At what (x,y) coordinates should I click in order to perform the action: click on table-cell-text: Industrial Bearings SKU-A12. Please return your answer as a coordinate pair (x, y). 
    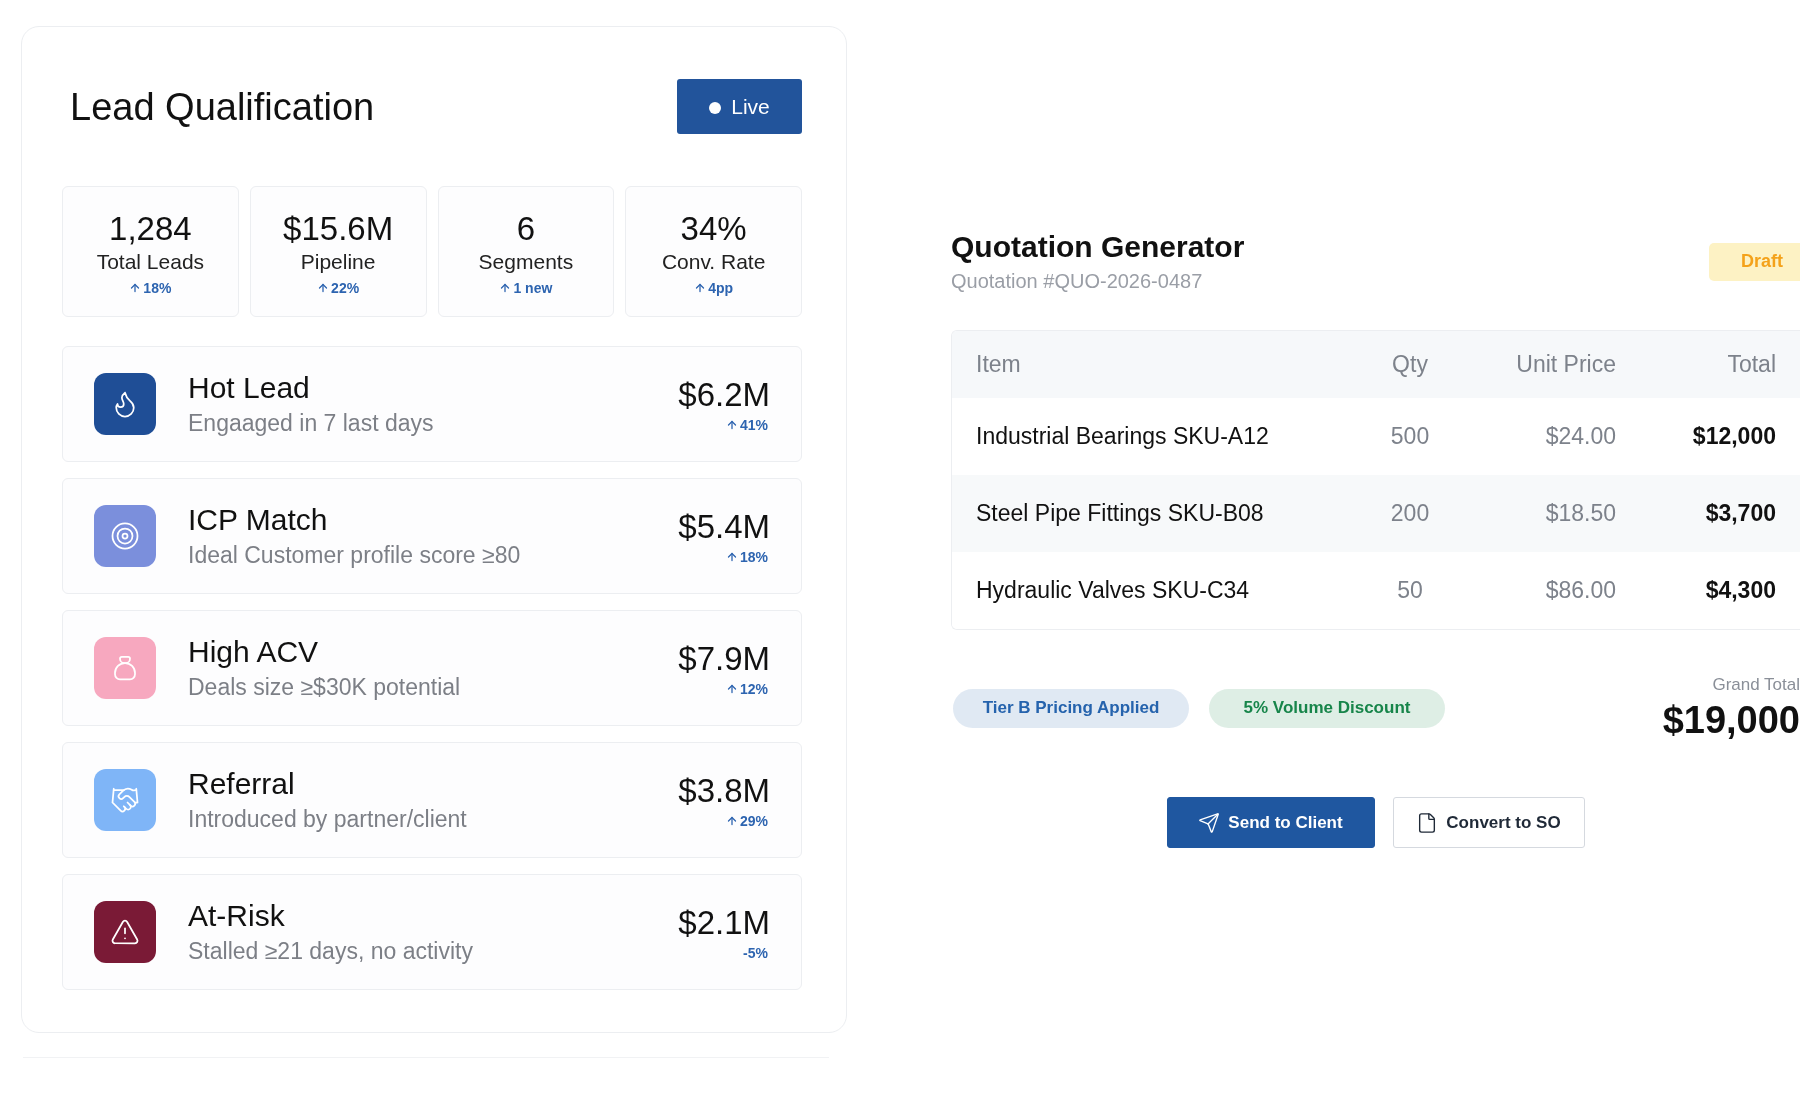
    Looking at the image, I should click on (1122, 437).